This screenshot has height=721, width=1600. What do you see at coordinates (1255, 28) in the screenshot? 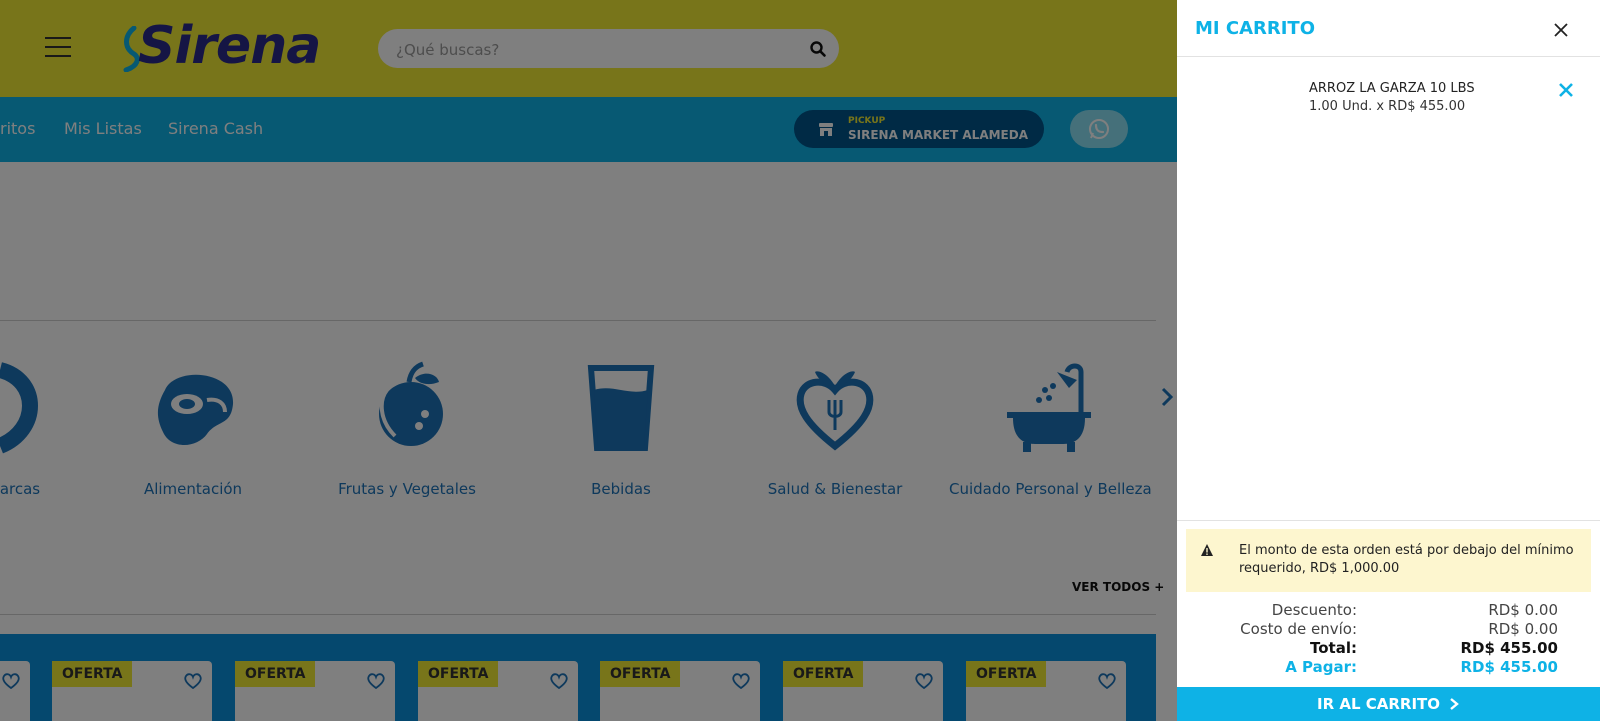
I see `cart-title: MI CARRITO` at bounding box center [1255, 28].